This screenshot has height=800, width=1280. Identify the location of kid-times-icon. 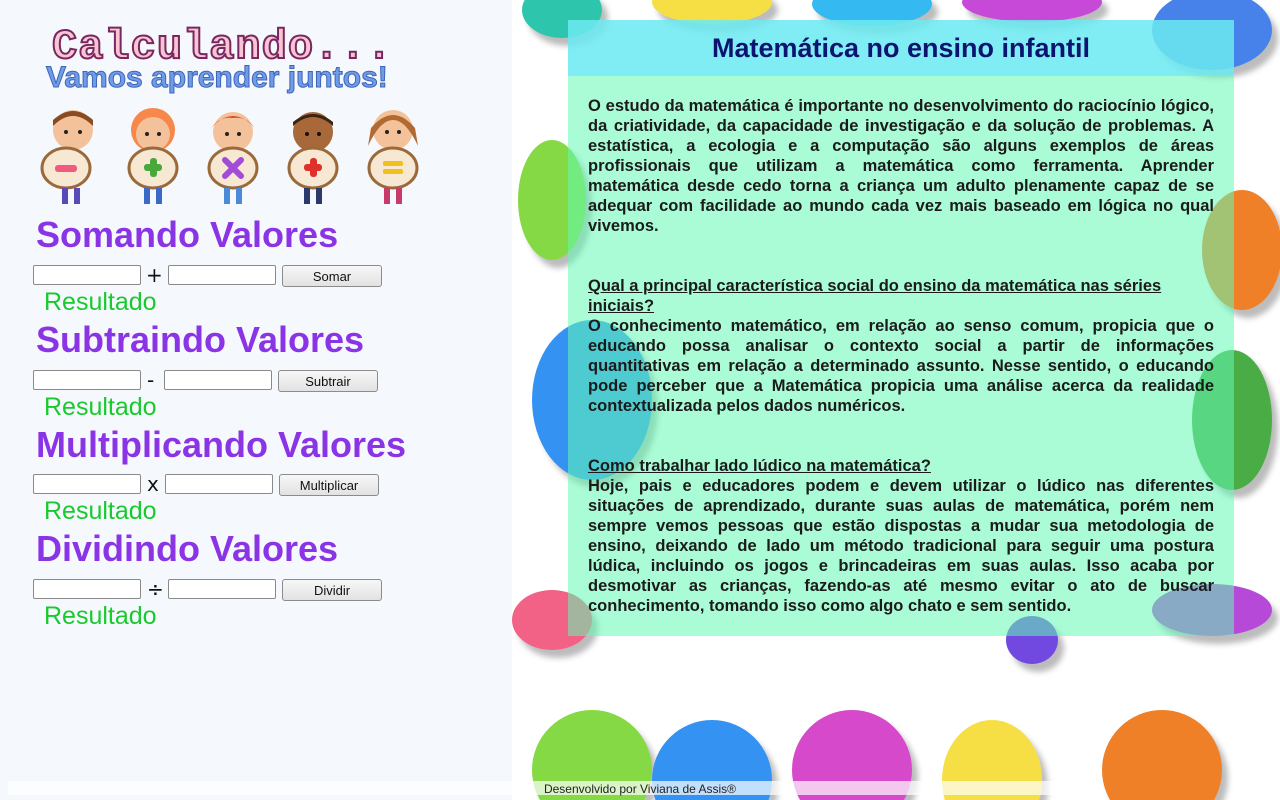
(233, 158).